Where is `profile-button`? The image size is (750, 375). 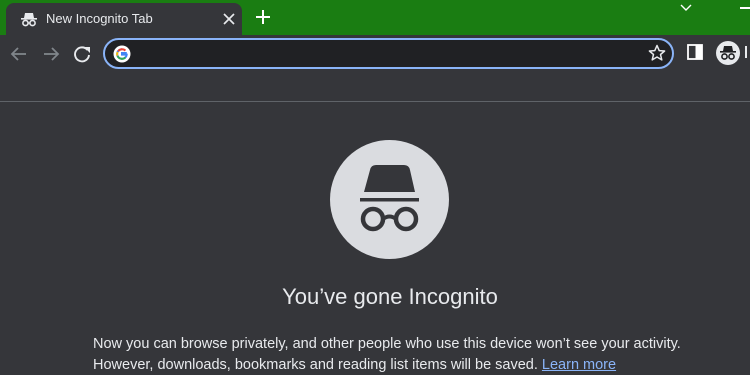
profile-button is located at coordinates (728, 53).